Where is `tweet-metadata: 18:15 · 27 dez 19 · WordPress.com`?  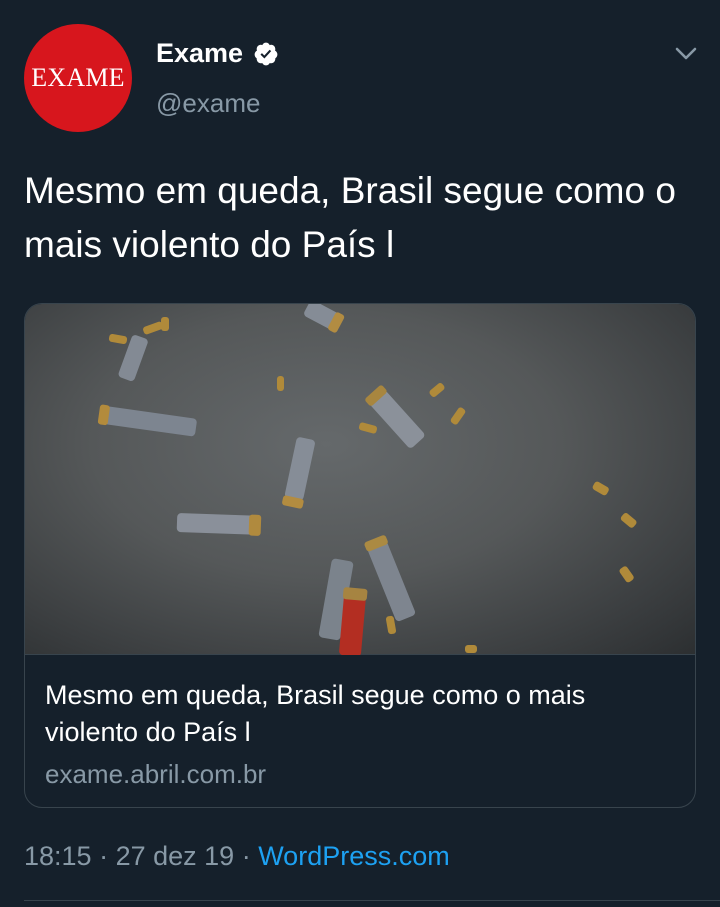 tweet-metadata: 18:15 · 27 dez 19 · WordPress.com is located at coordinates (237, 856).